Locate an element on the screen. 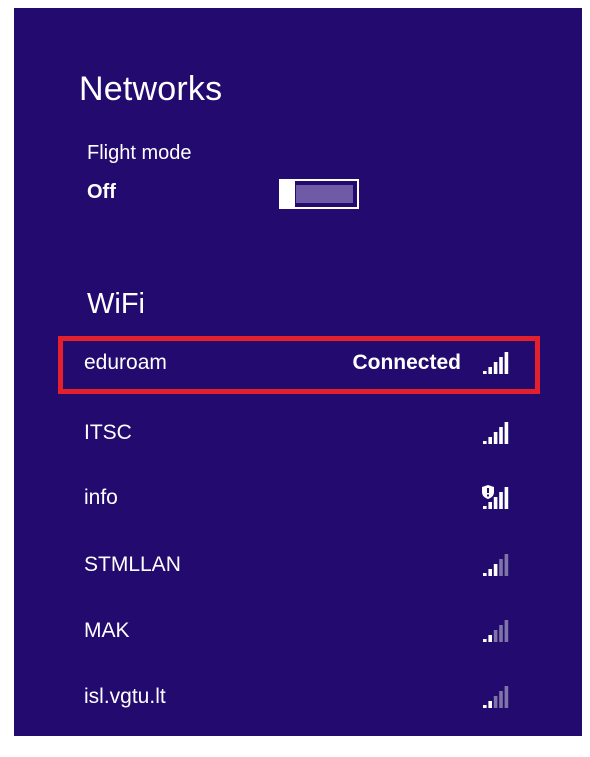  network-row-itsc: ITSC is located at coordinates (299, 435).